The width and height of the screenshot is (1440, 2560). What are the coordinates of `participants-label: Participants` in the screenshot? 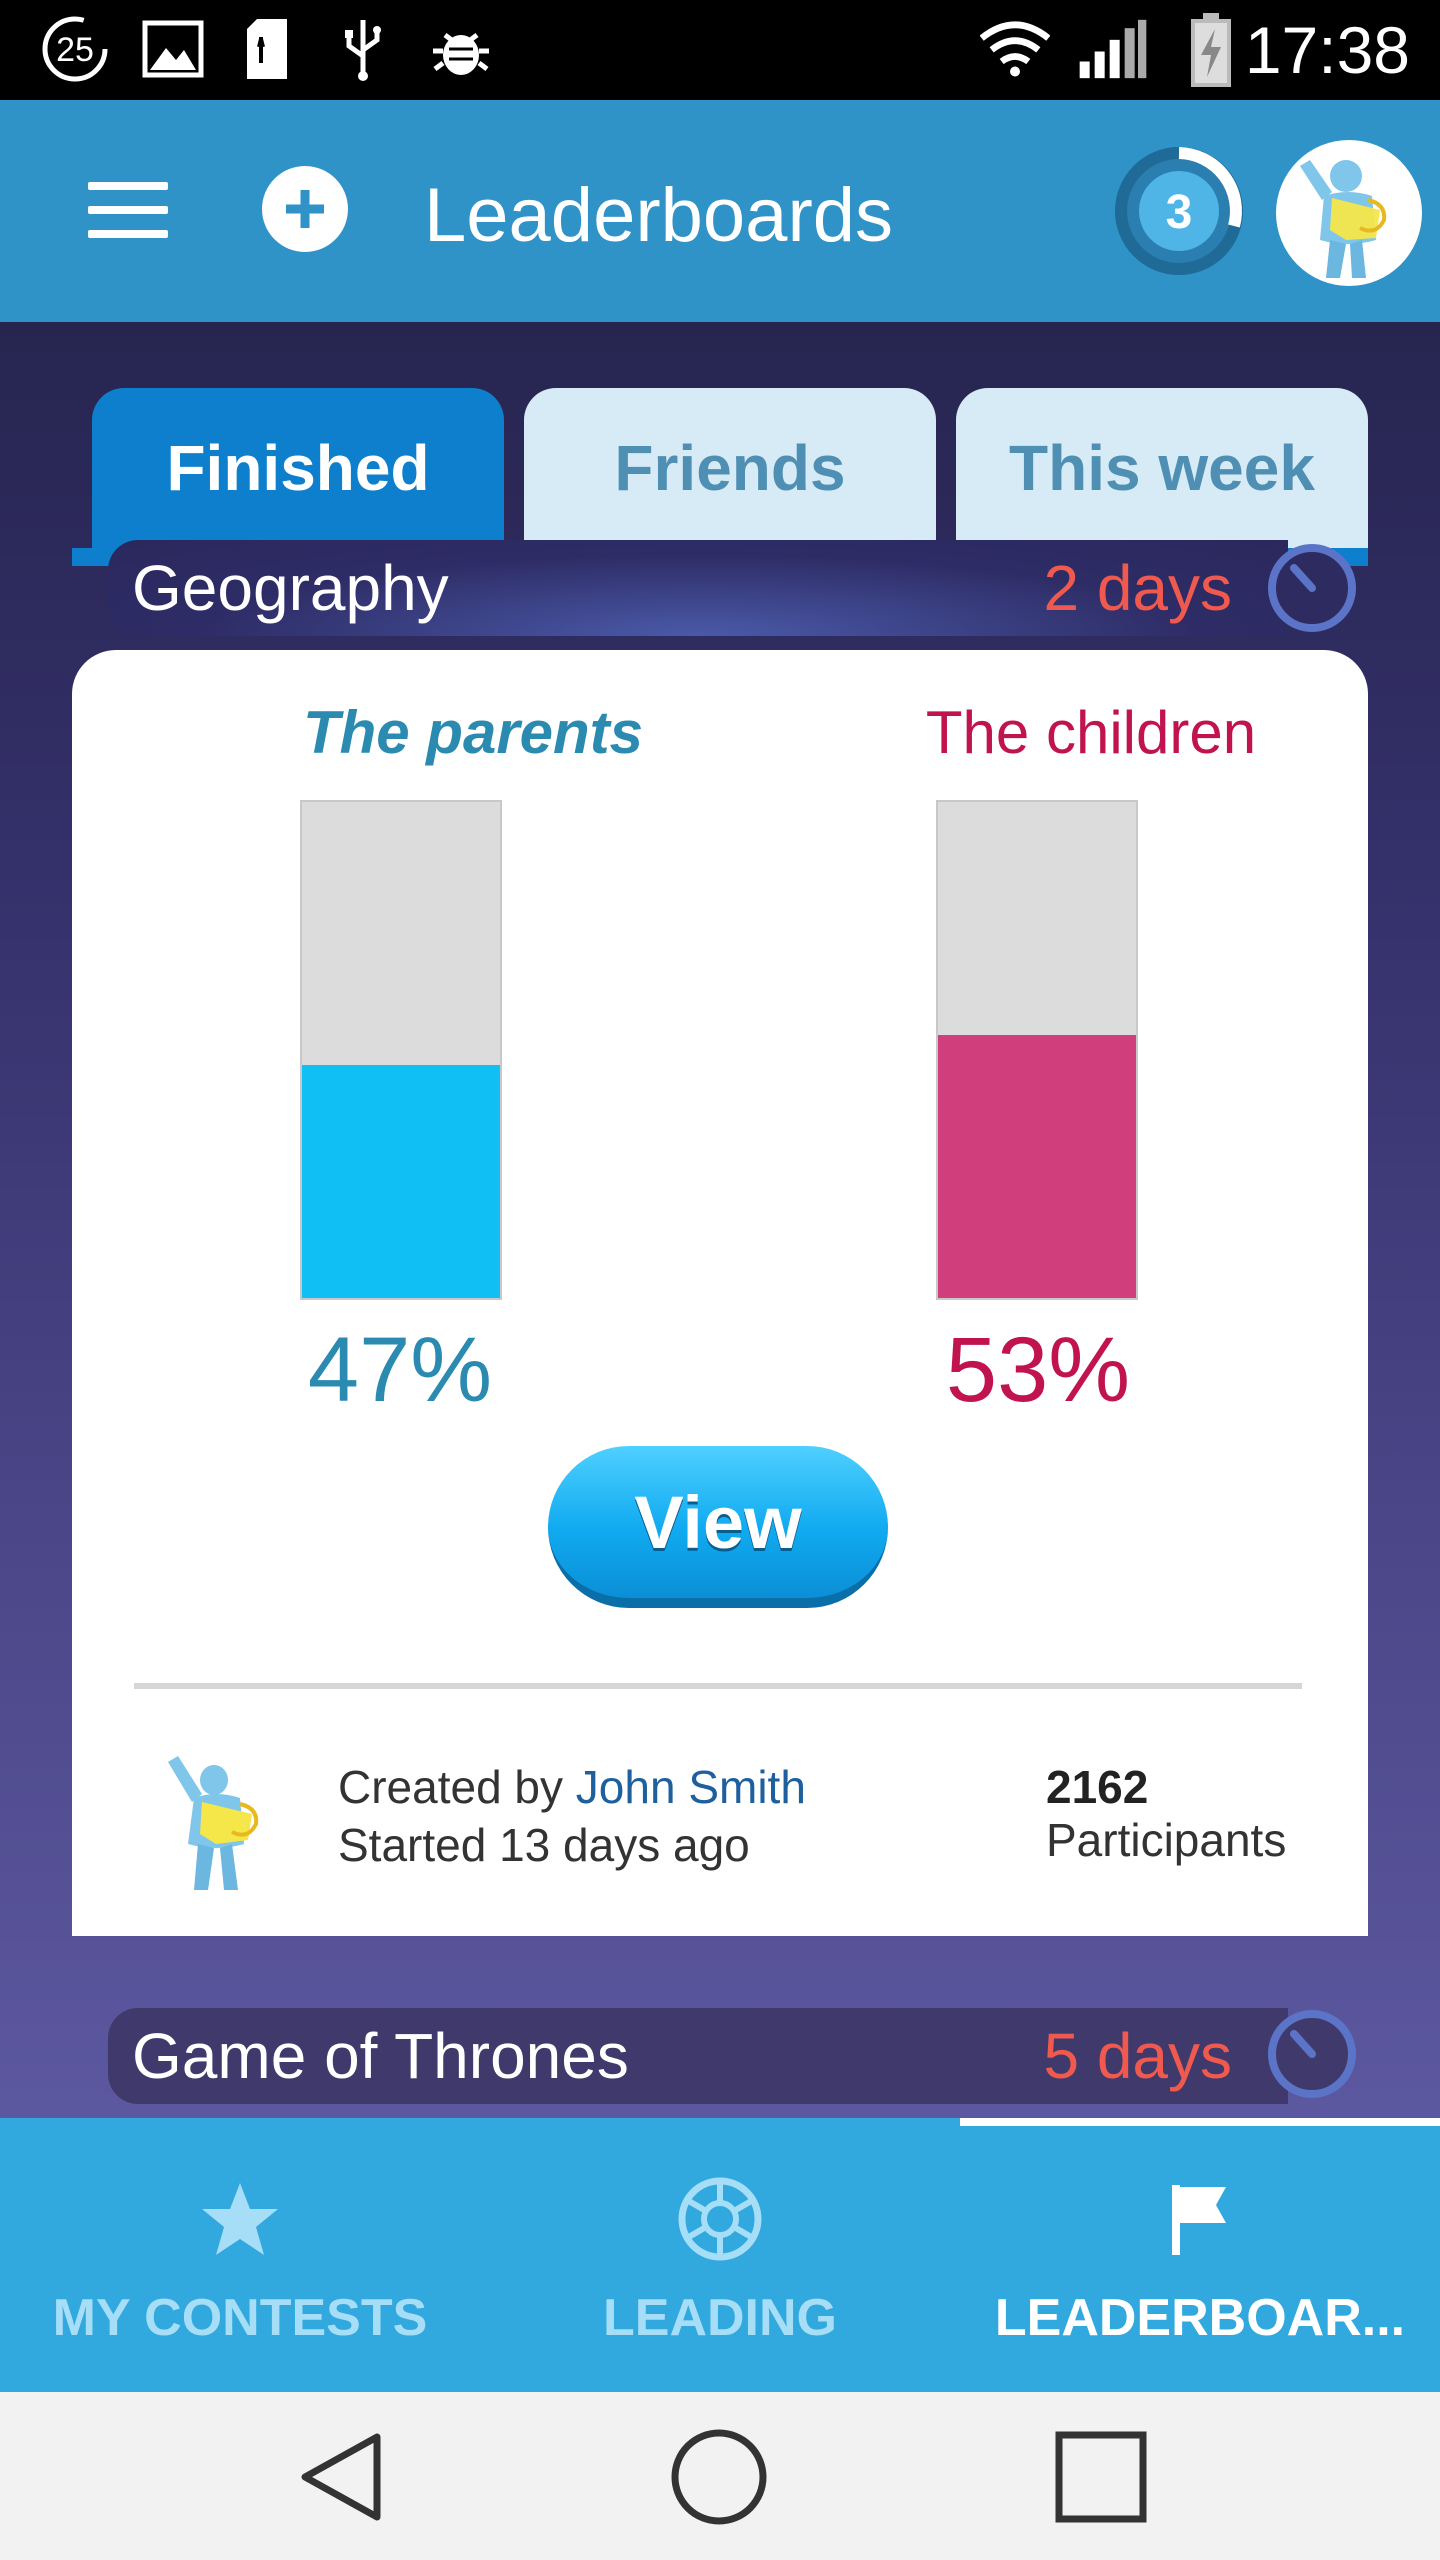 It's located at (1166, 1840).